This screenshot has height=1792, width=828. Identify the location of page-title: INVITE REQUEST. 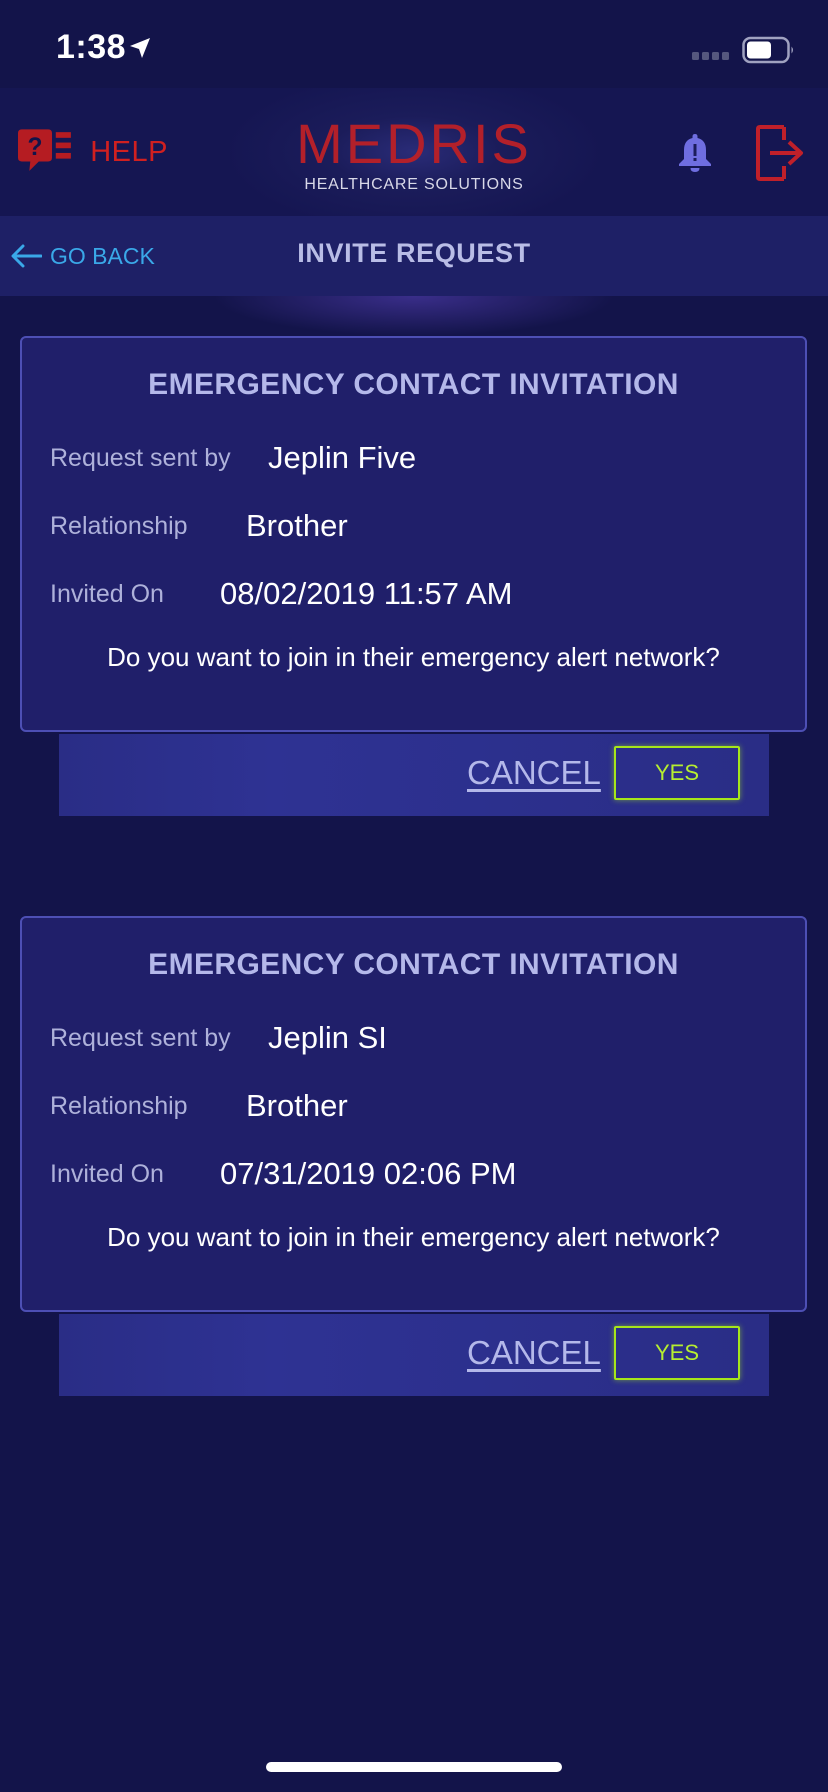
(414, 253).